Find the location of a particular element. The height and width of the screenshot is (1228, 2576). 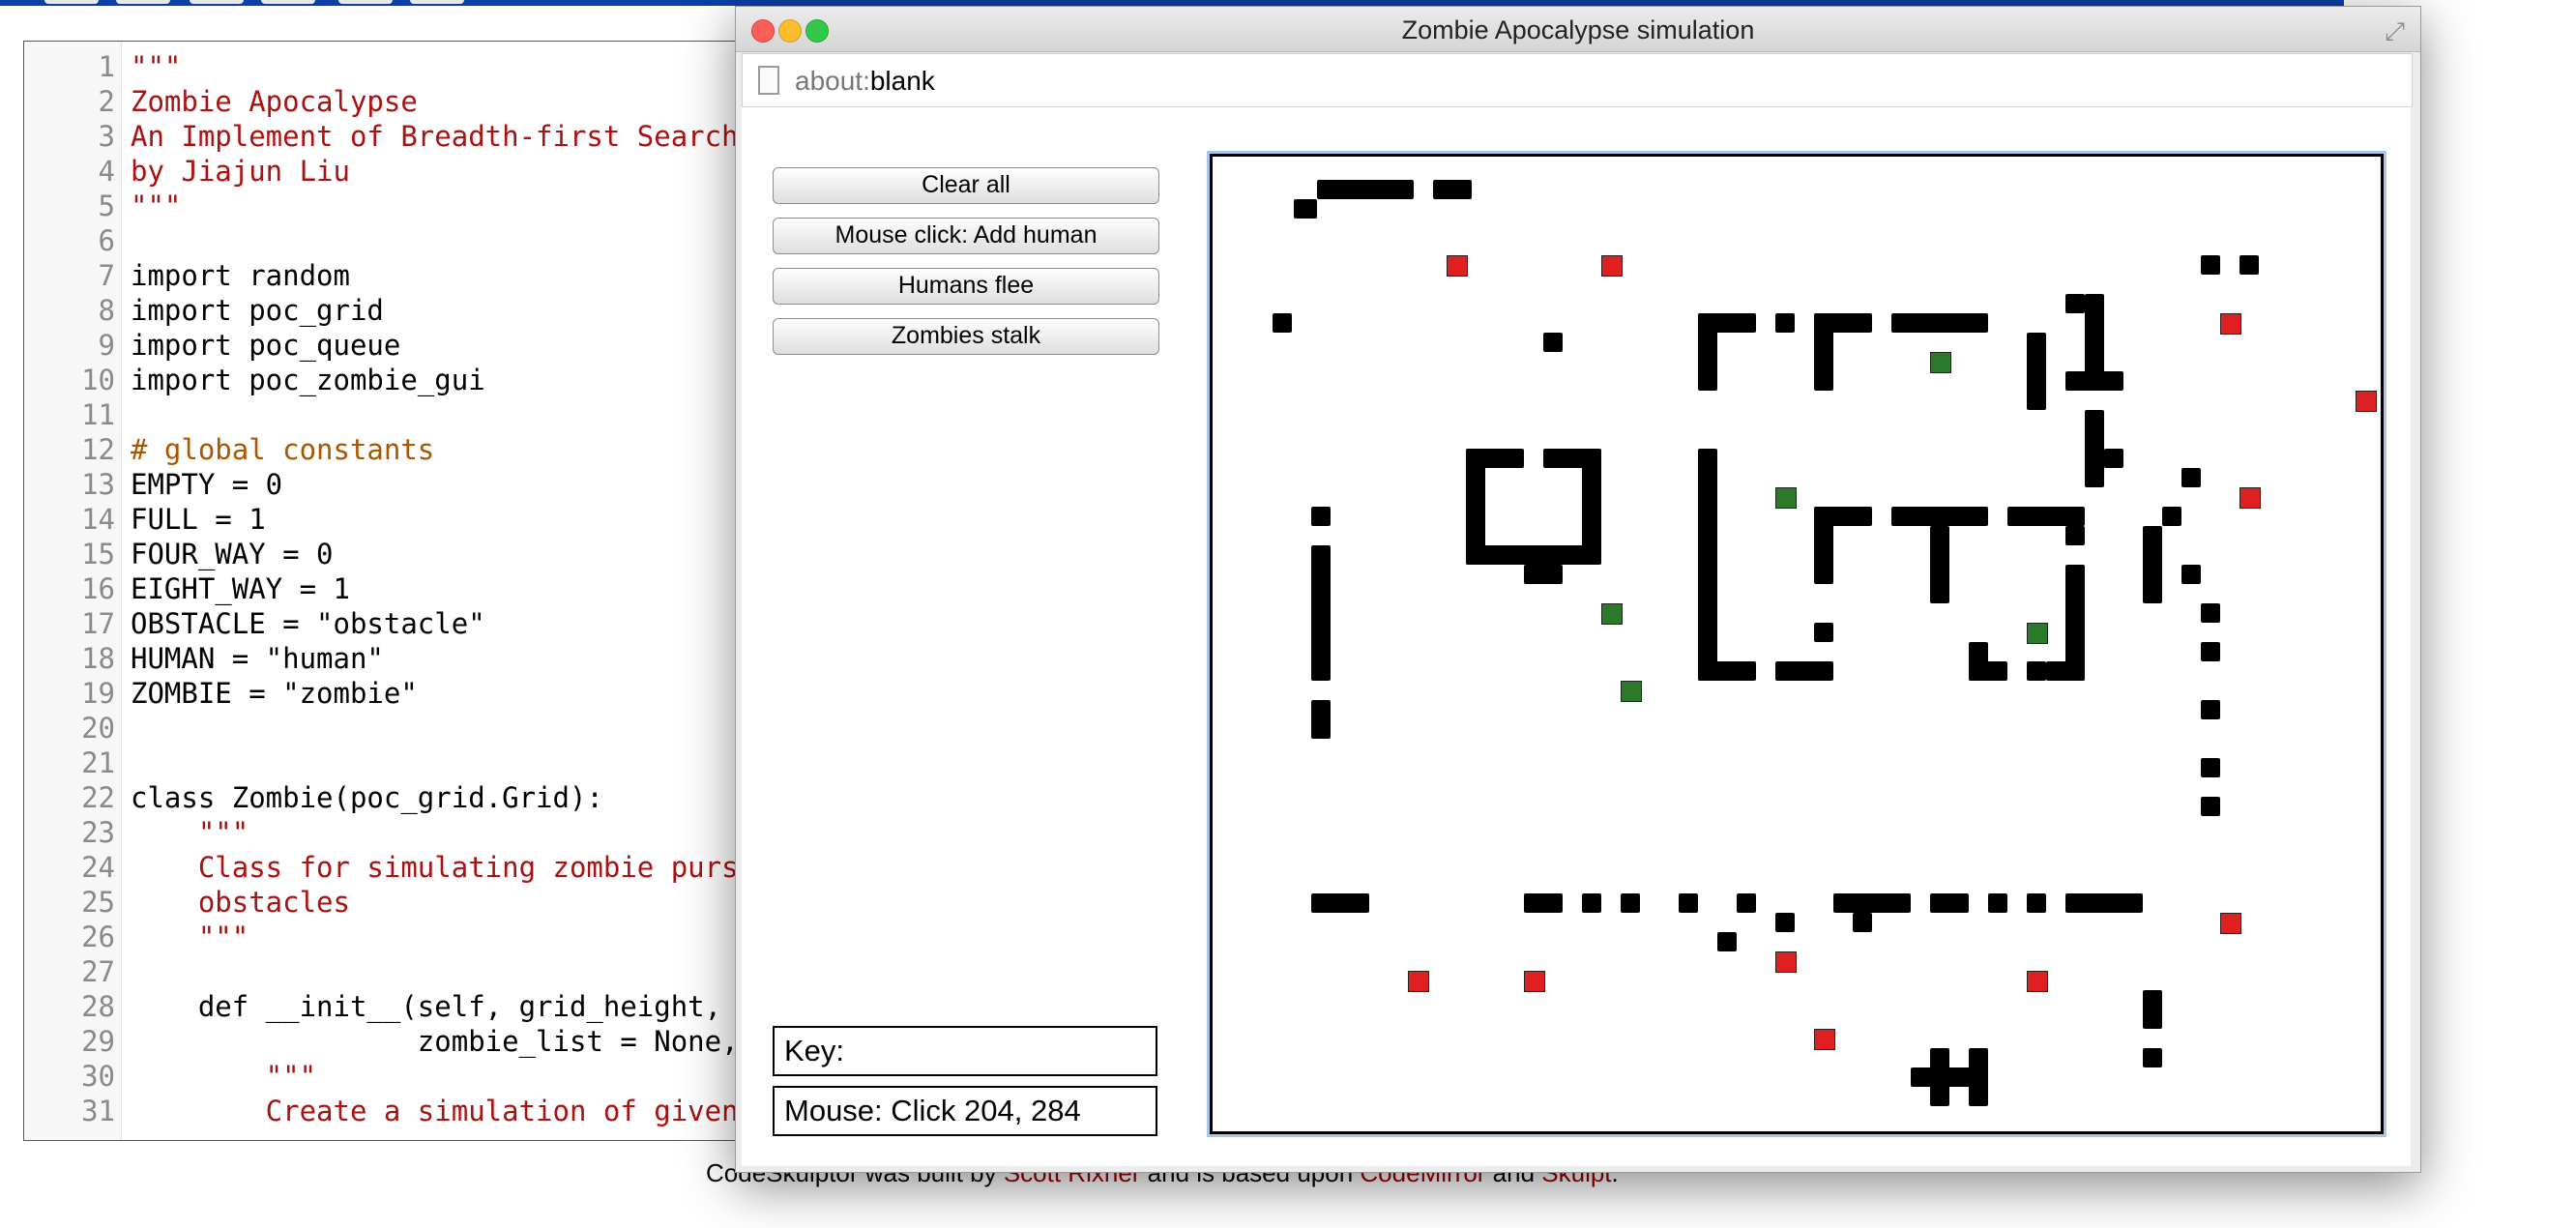

add-human-mode-button: Mouse click: Add human is located at coordinates (966, 236).